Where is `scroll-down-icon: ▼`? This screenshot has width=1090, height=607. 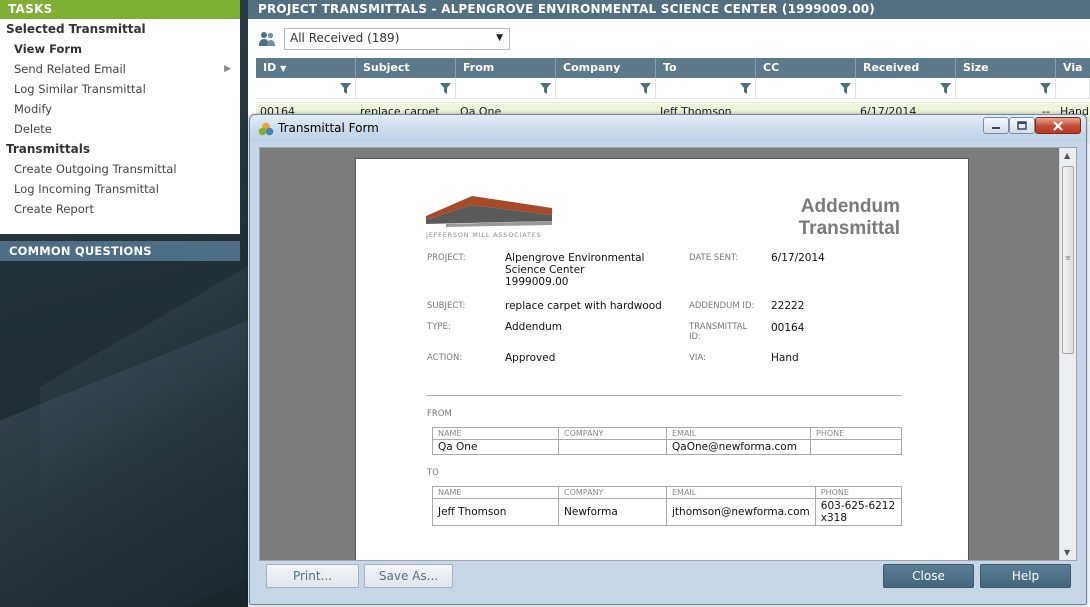 scroll-down-icon: ▼ is located at coordinates (1067, 552).